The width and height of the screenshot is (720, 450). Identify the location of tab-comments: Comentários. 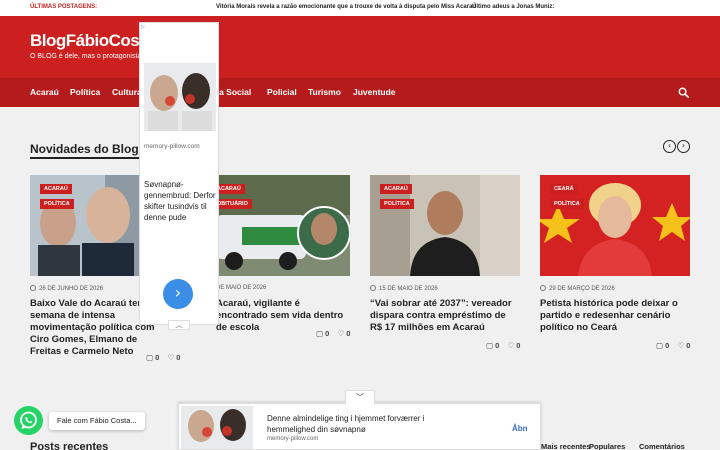
(662, 446).